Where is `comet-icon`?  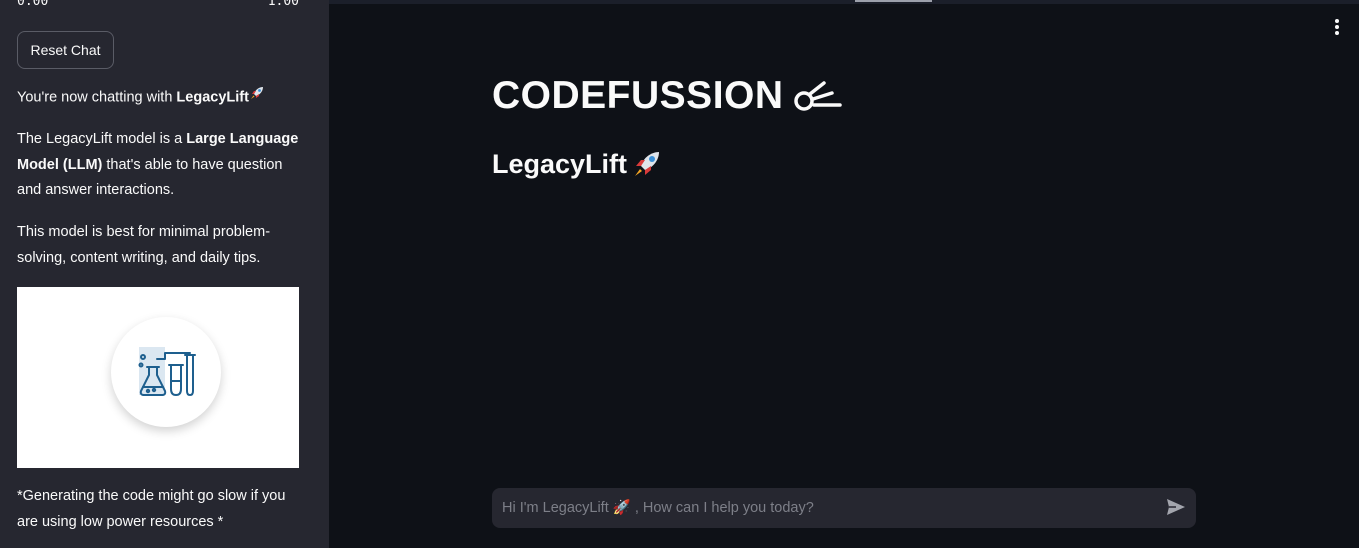
comet-icon is located at coordinates (817, 96).